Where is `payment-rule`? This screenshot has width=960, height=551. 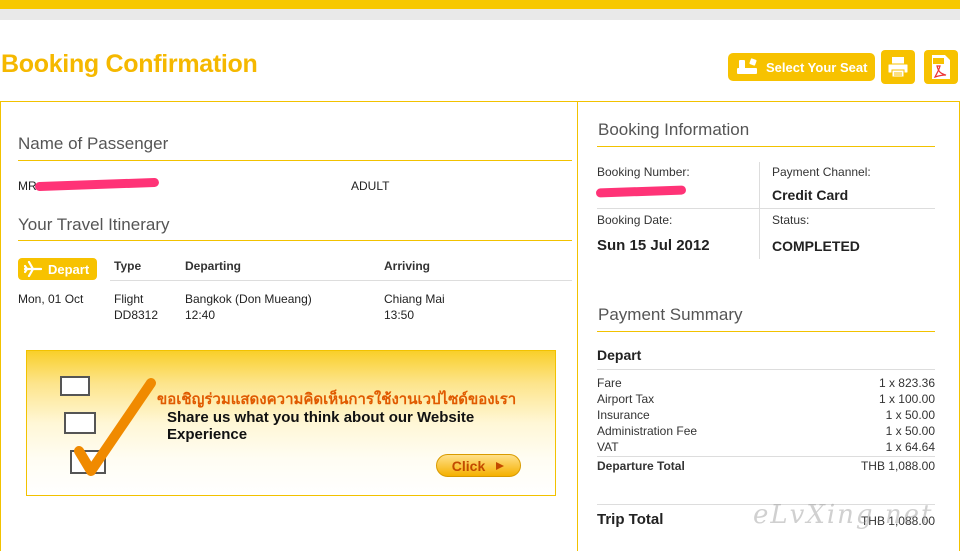 payment-rule is located at coordinates (766, 331).